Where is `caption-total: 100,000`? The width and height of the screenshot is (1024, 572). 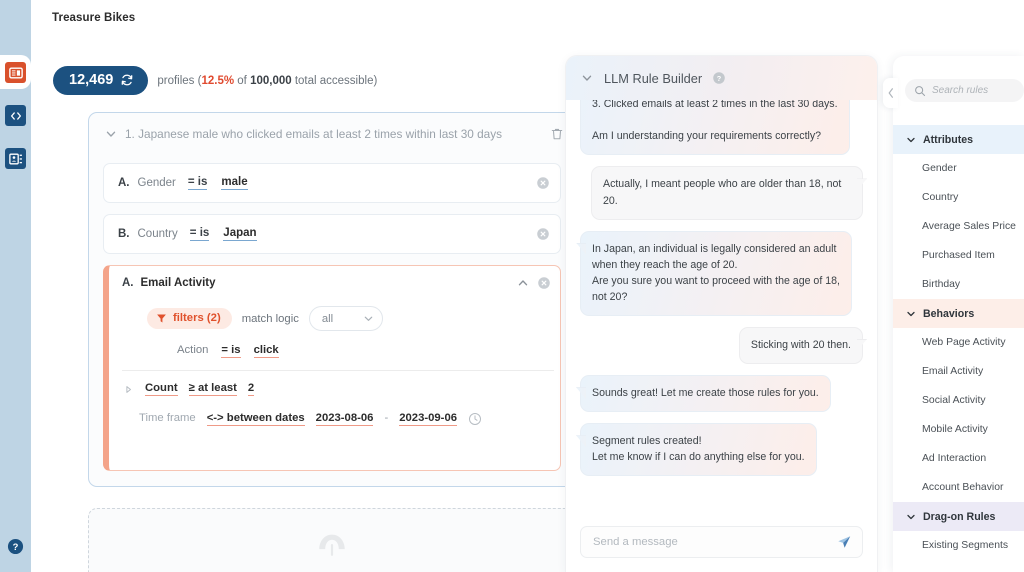
caption-total: 100,000 is located at coordinates (271, 80).